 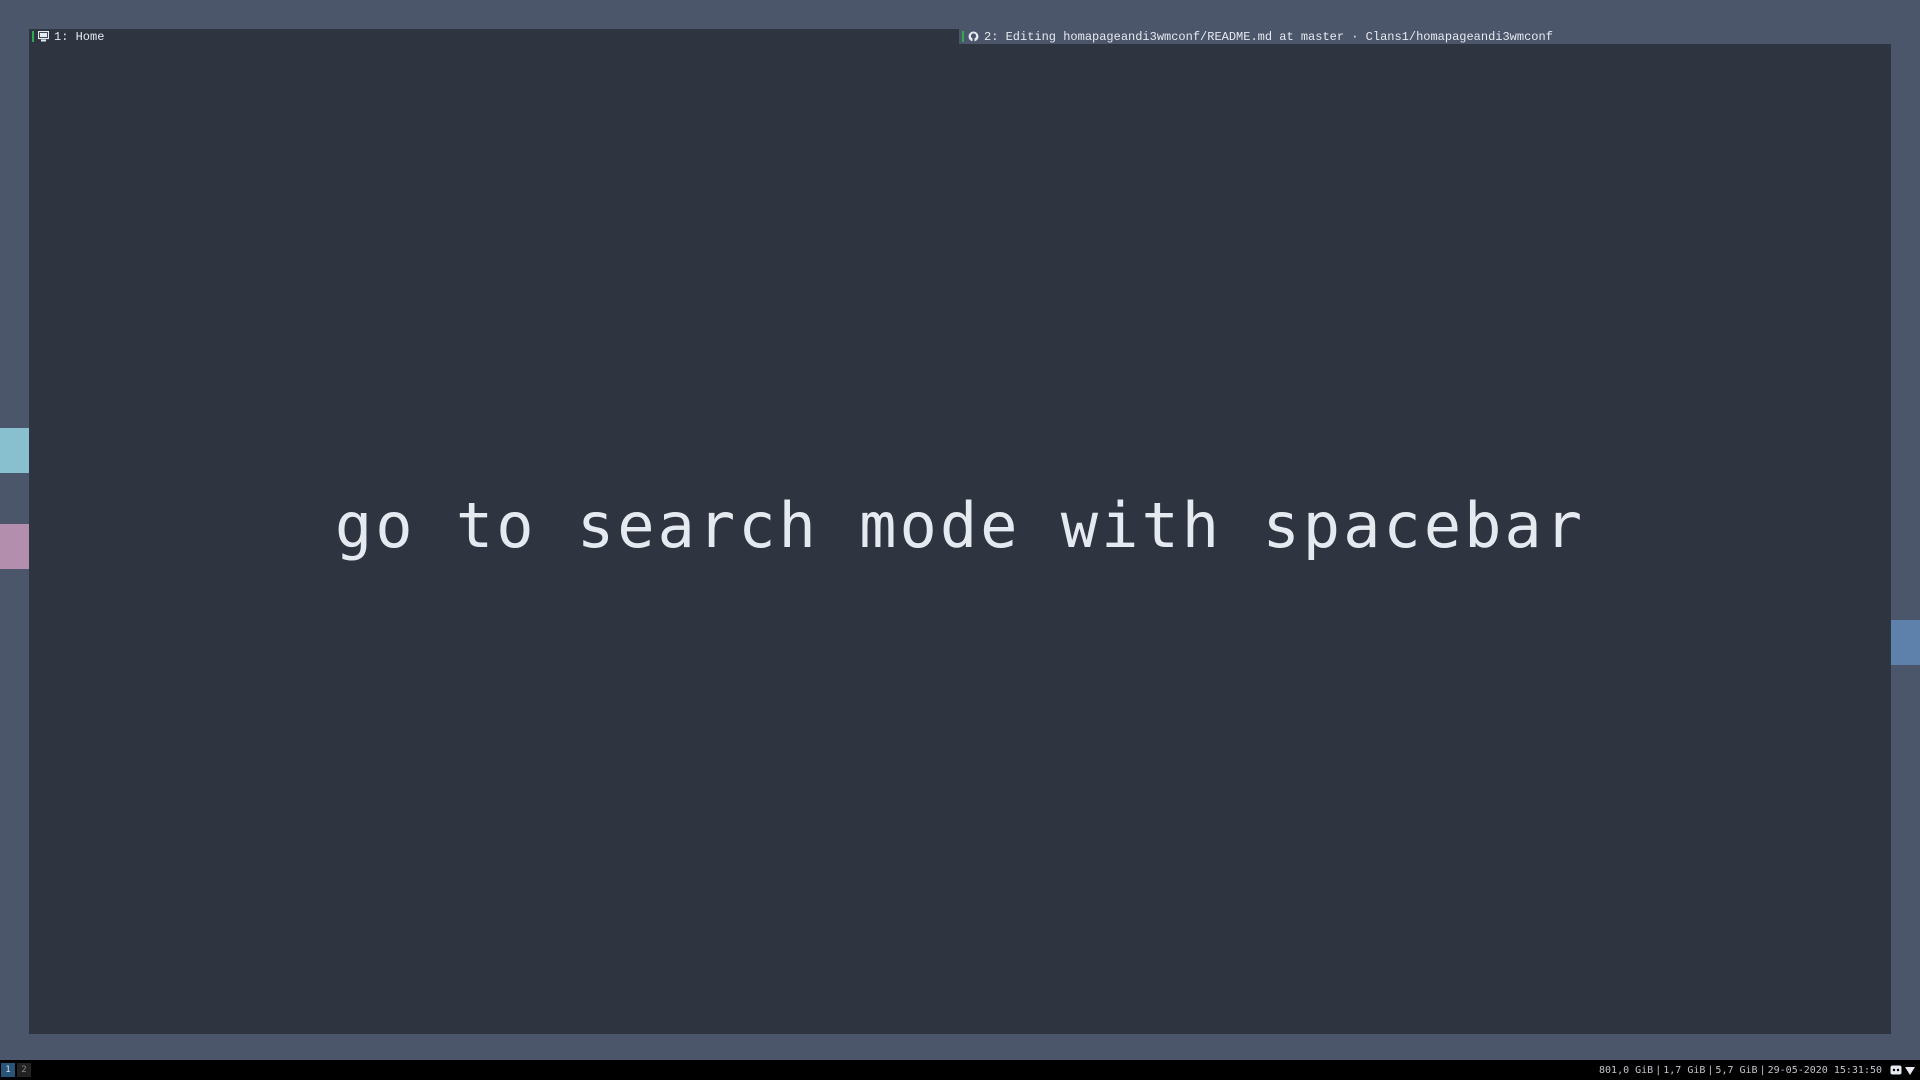 I want to click on search-mode-hint: go to search mode with spacebar, so click(x=960, y=525).